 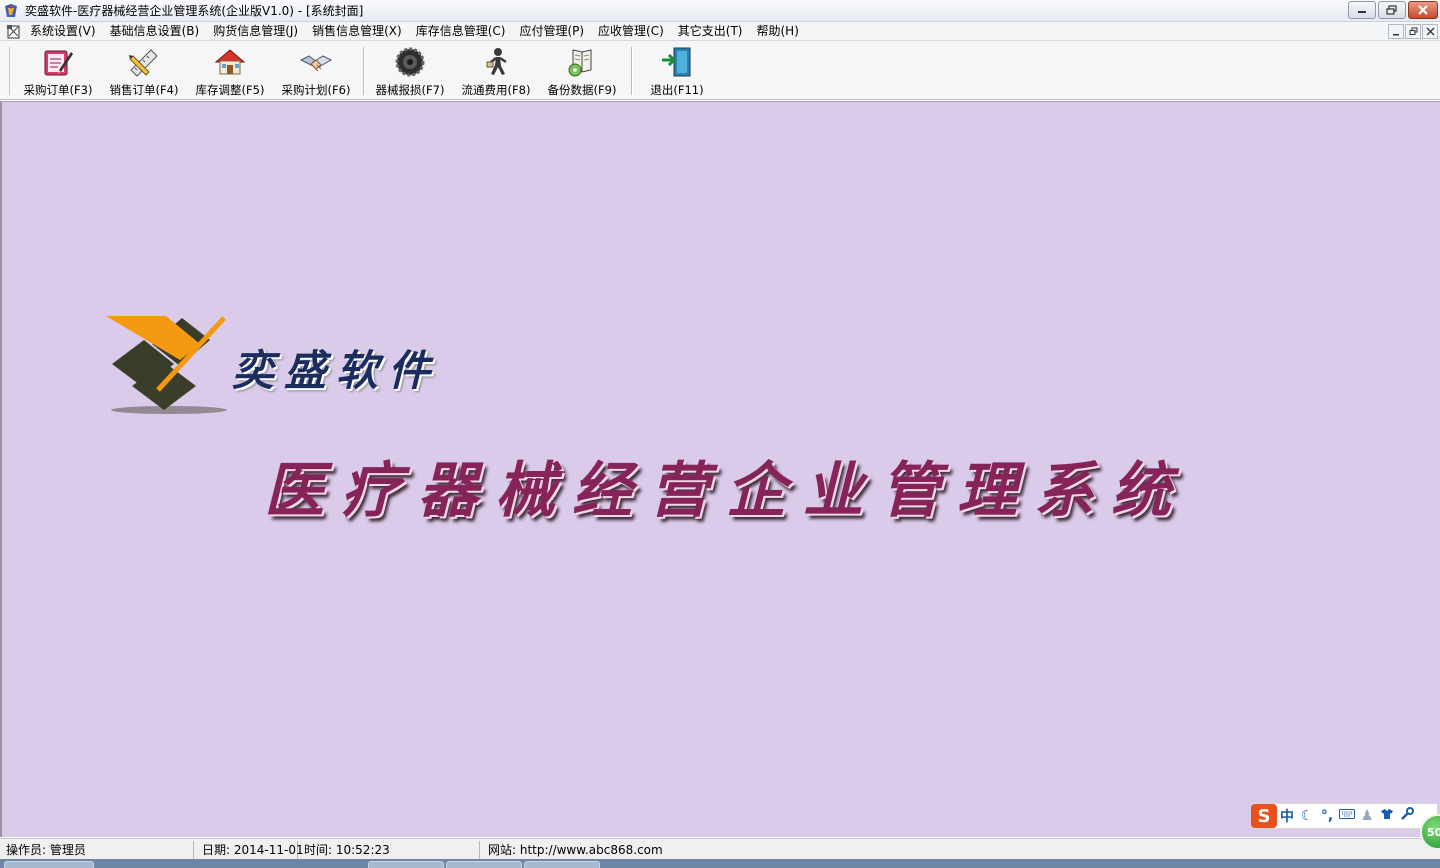 What do you see at coordinates (410, 90) in the screenshot?
I see `device-loss-label: 器械报损(F7)` at bounding box center [410, 90].